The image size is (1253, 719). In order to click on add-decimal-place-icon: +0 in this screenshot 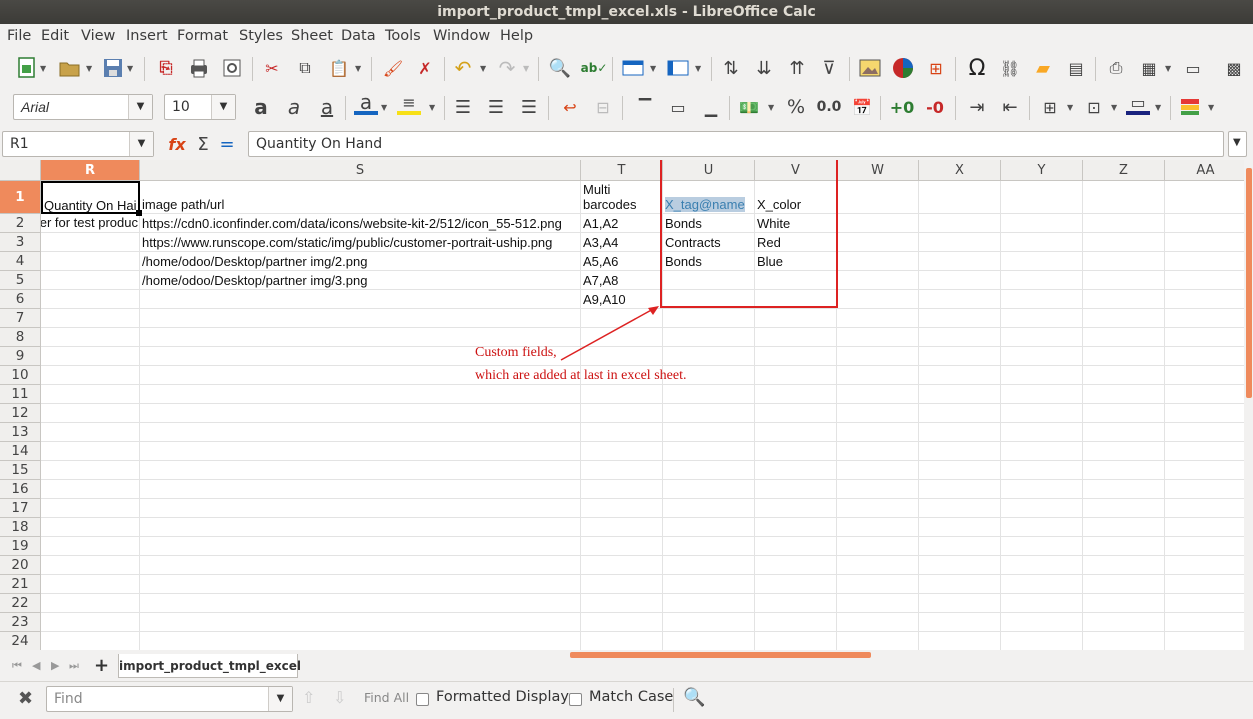, I will do `click(902, 107)`.